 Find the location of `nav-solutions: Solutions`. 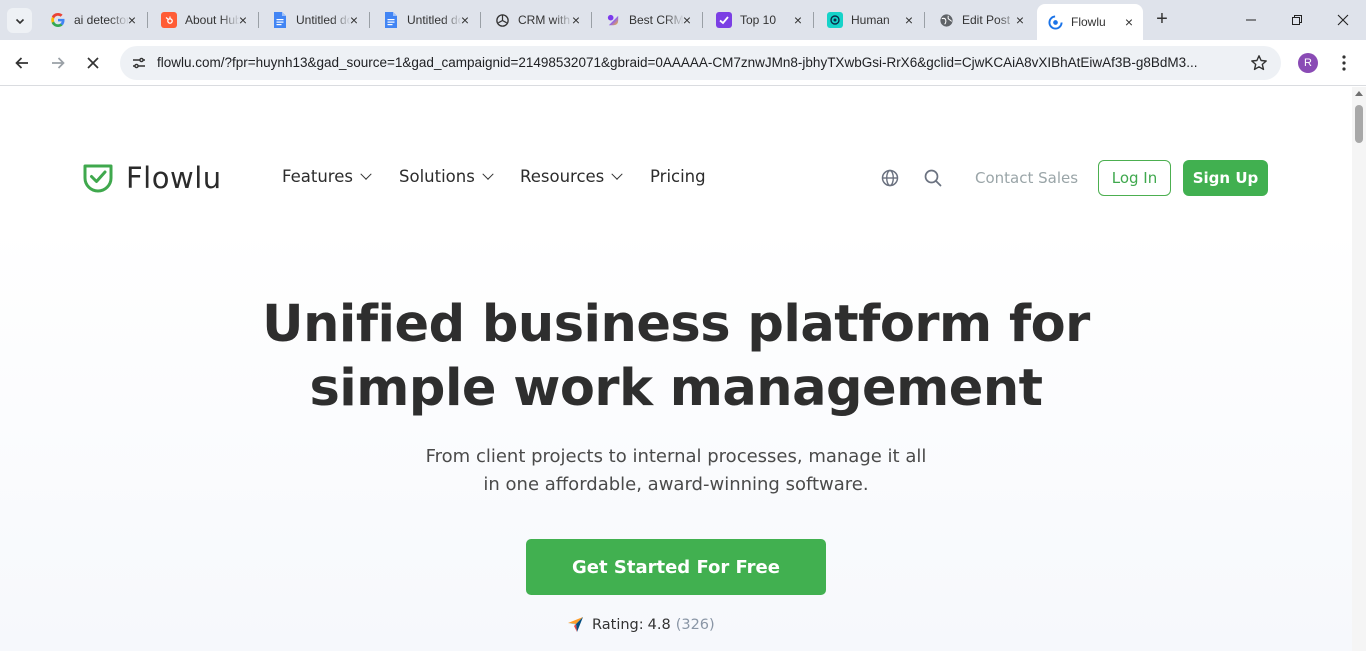

nav-solutions: Solutions is located at coordinates (446, 176).